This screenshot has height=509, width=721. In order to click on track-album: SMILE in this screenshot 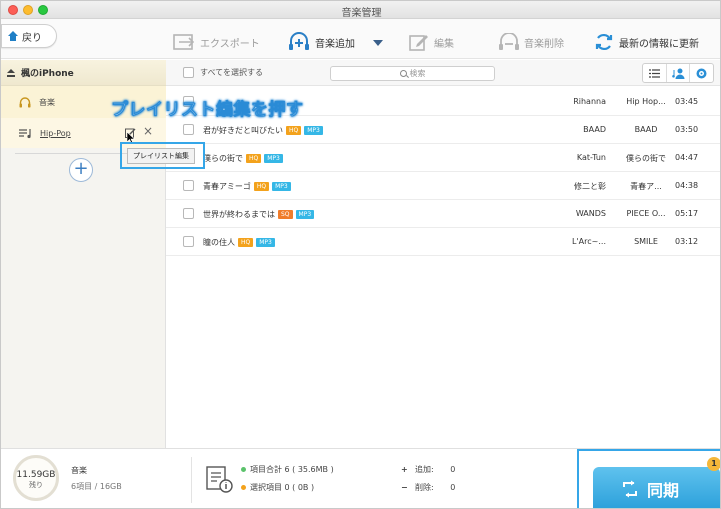, I will do `click(646, 241)`.